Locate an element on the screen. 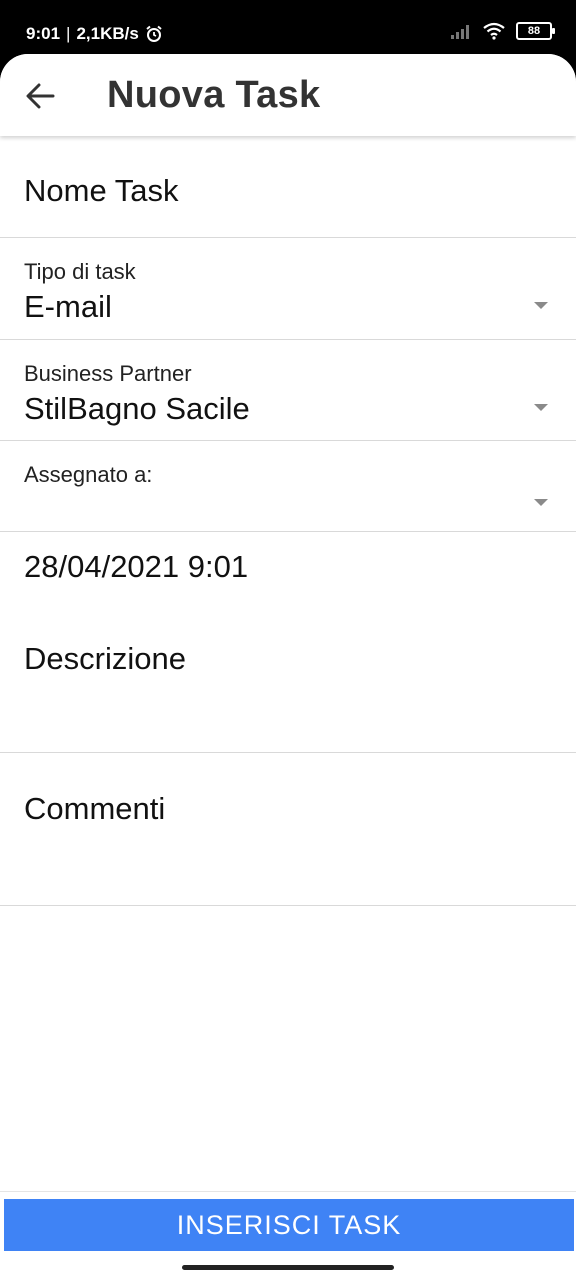 This screenshot has height=1280, width=576. descrizione-placeholder: Descrizione is located at coordinates (105, 658).